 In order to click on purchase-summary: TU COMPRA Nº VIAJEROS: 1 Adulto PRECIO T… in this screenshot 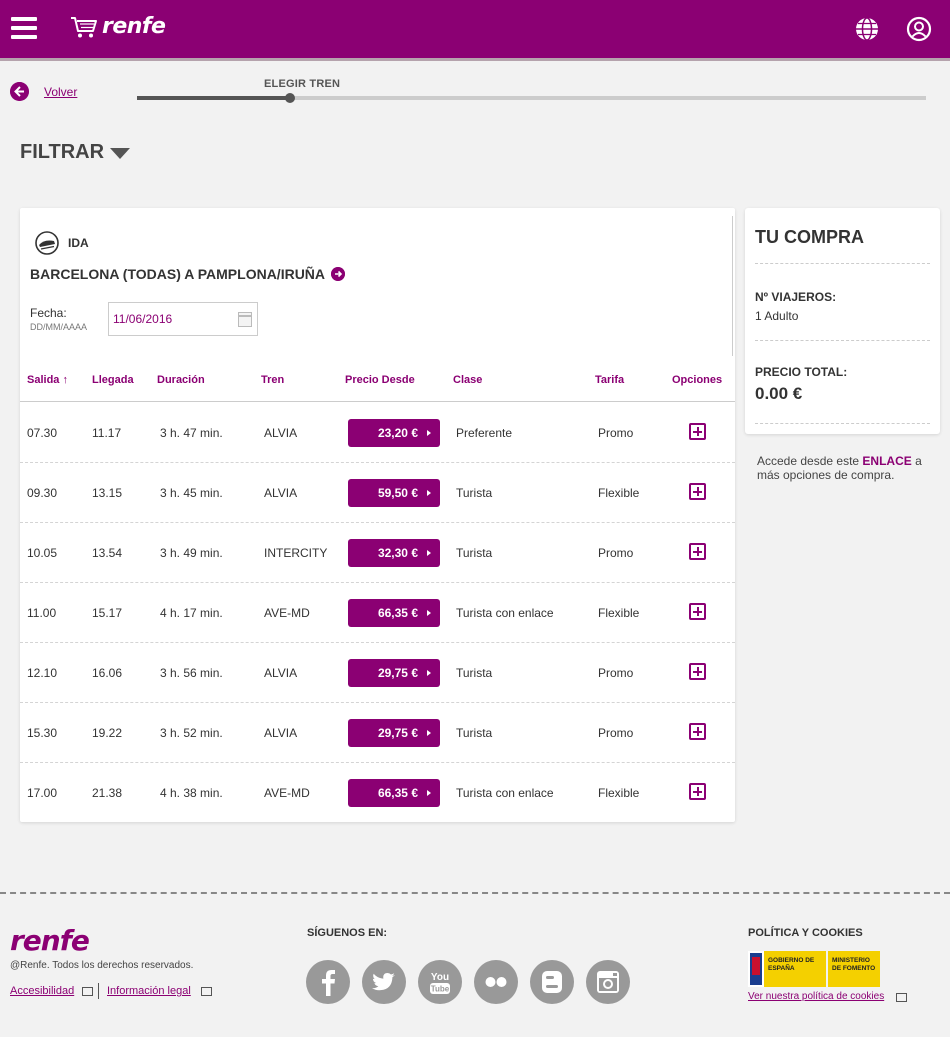, I will do `click(842, 321)`.